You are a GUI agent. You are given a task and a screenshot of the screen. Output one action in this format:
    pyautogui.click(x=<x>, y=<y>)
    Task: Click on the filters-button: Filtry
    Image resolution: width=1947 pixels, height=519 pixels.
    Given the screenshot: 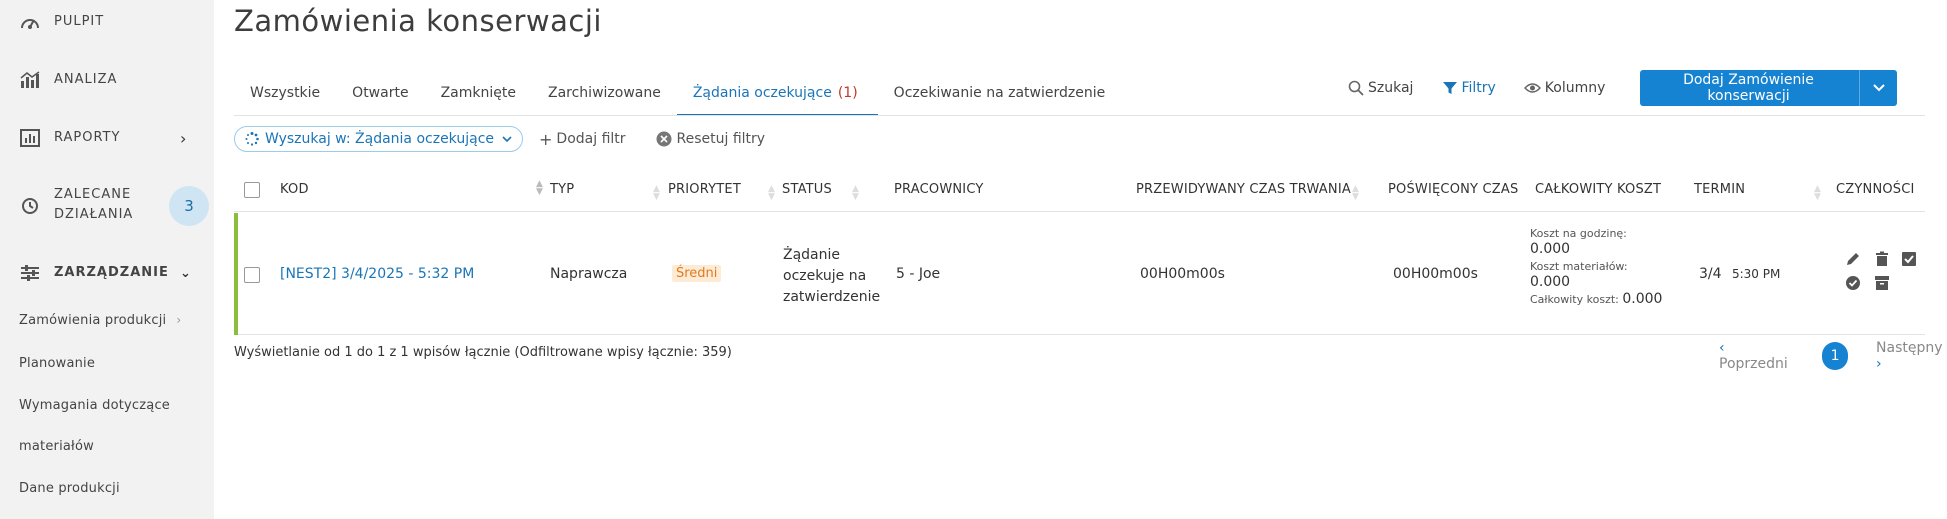 What is the action you would take?
    pyautogui.click(x=1469, y=88)
    